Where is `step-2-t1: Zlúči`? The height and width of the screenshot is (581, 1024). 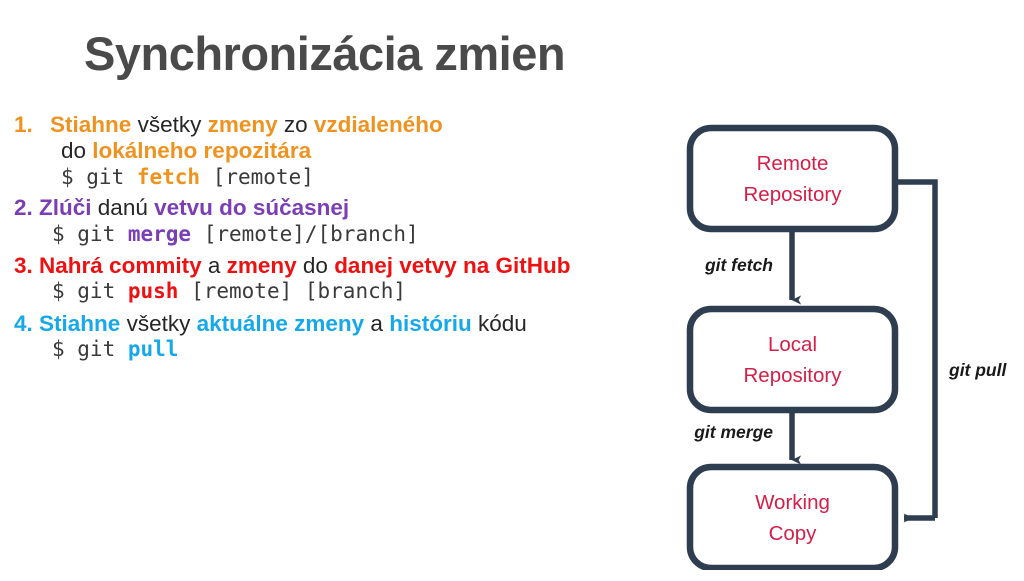
step-2-t1: Zlúči is located at coordinates (65, 208).